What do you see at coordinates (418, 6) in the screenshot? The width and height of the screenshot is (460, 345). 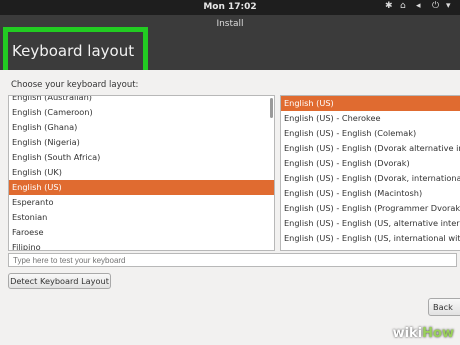 I see `volume-icon: ◂` at bounding box center [418, 6].